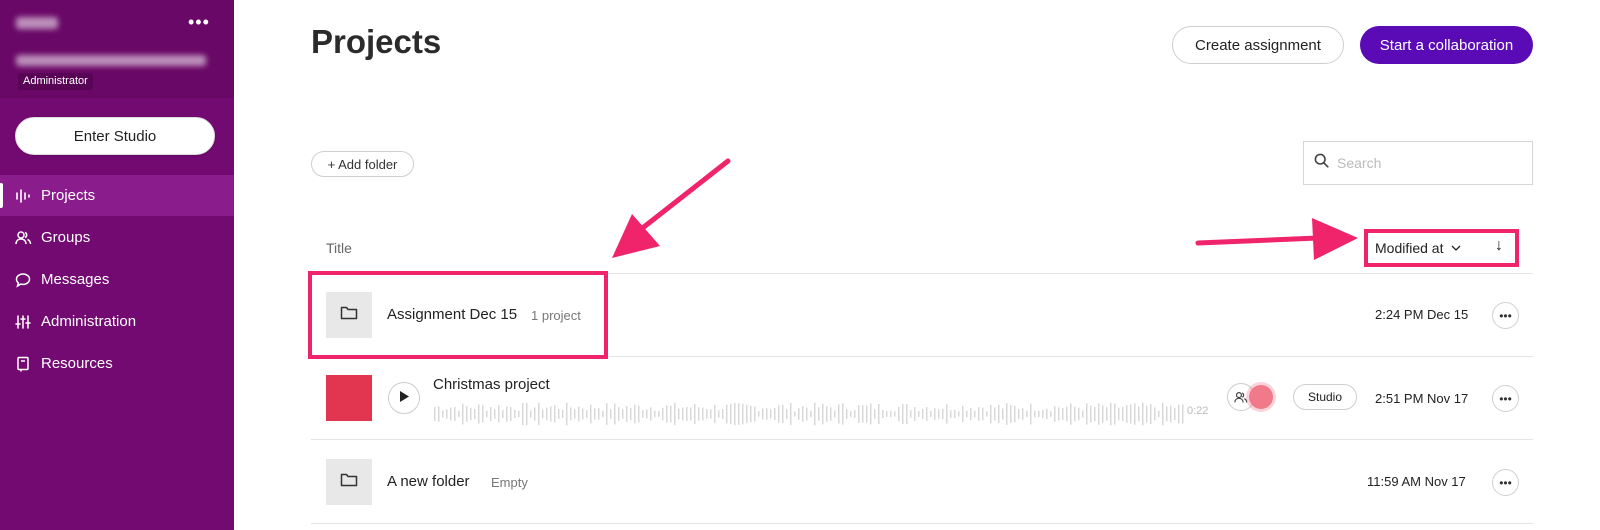 The width and height of the screenshot is (1600, 530). I want to click on annotation-arrow-sort, so click(1276, 239).